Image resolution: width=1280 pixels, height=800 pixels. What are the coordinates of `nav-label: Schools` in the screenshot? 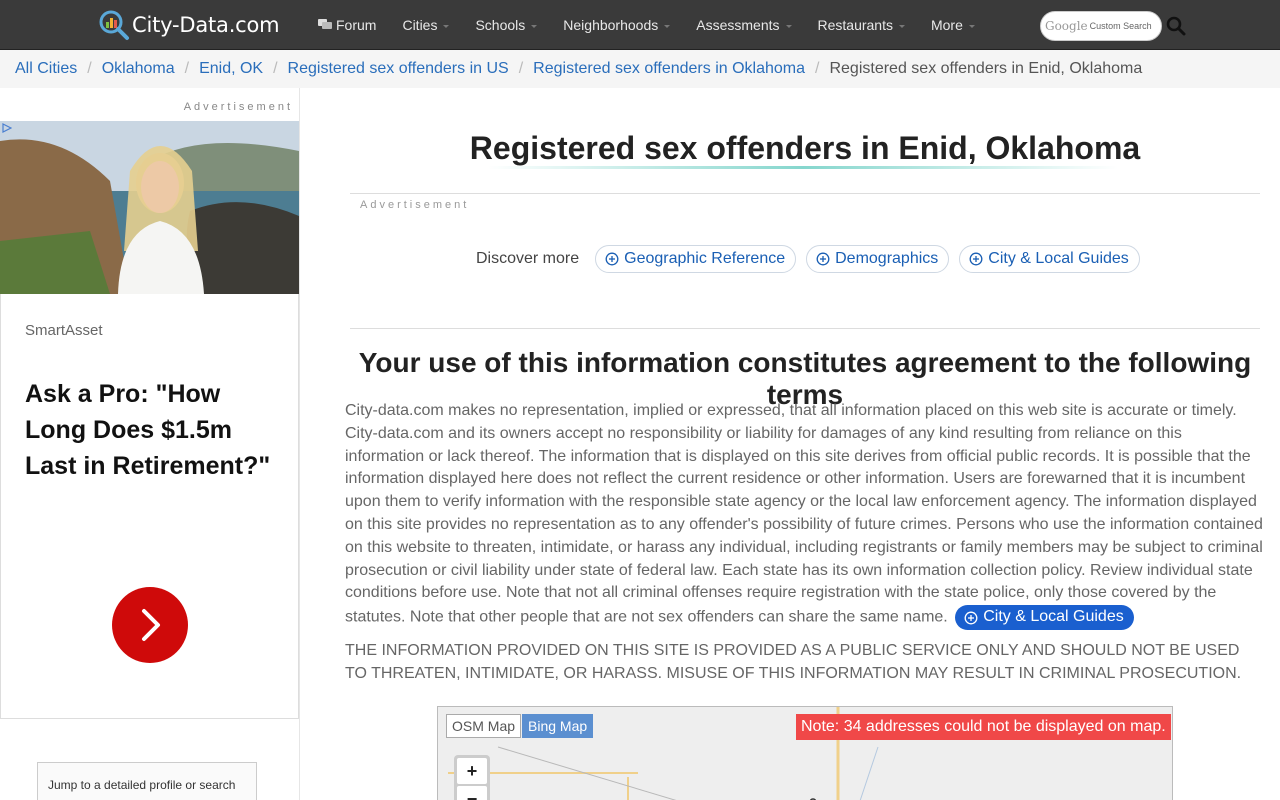 It's located at (500, 25).